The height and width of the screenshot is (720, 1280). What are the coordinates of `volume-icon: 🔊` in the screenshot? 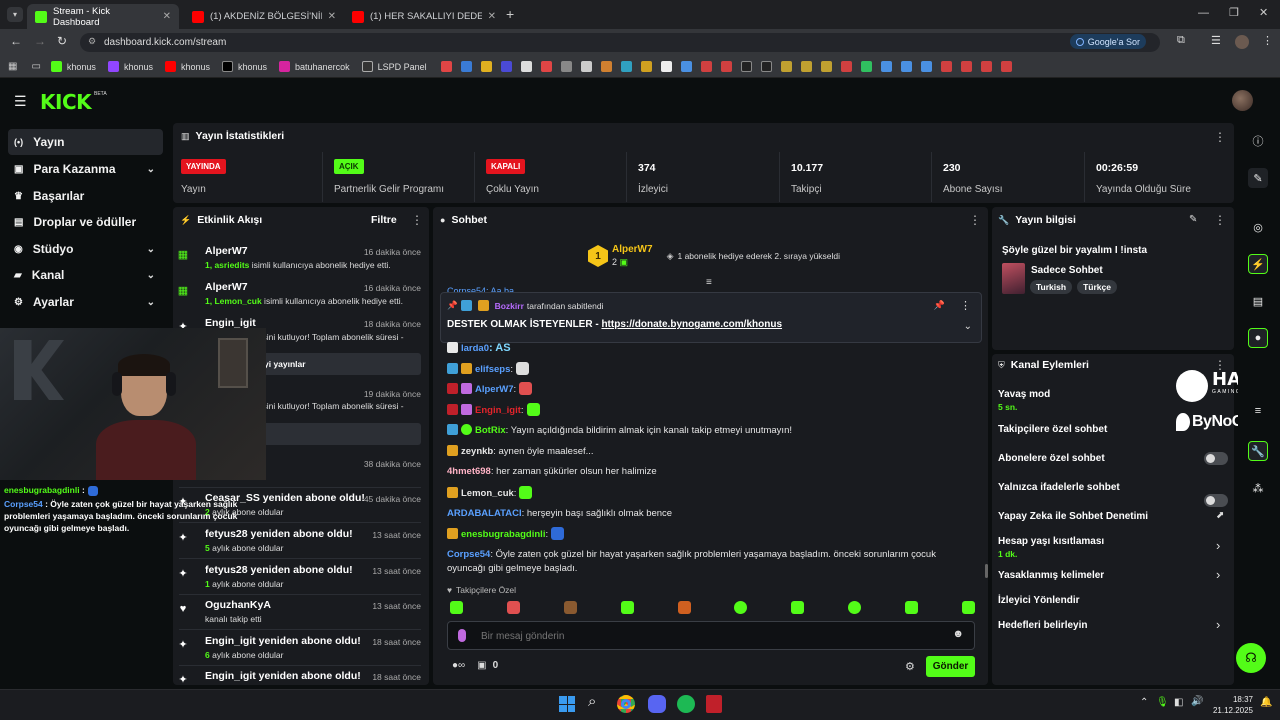 It's located at (1197, 701).